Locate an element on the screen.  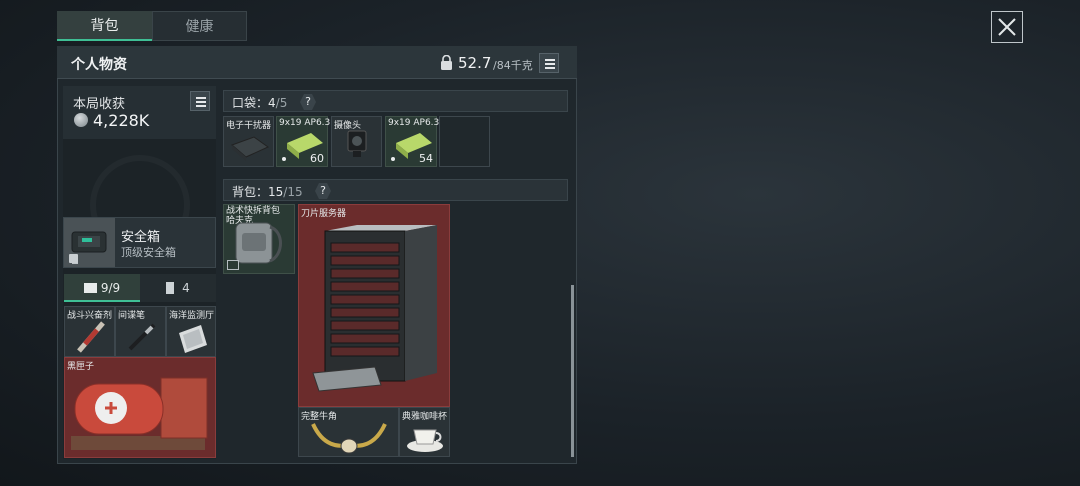
tab-medkit-slots: 9/9 is located at coordinates (102, 288).